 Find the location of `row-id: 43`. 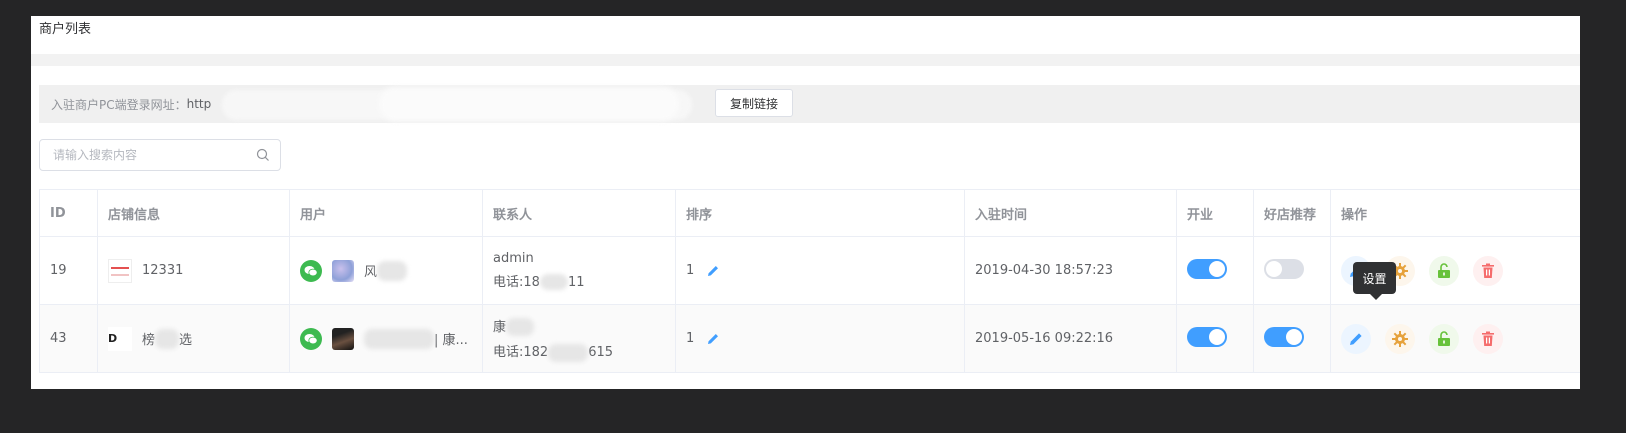

row-id: 43 is located at coordinates (68, 338).